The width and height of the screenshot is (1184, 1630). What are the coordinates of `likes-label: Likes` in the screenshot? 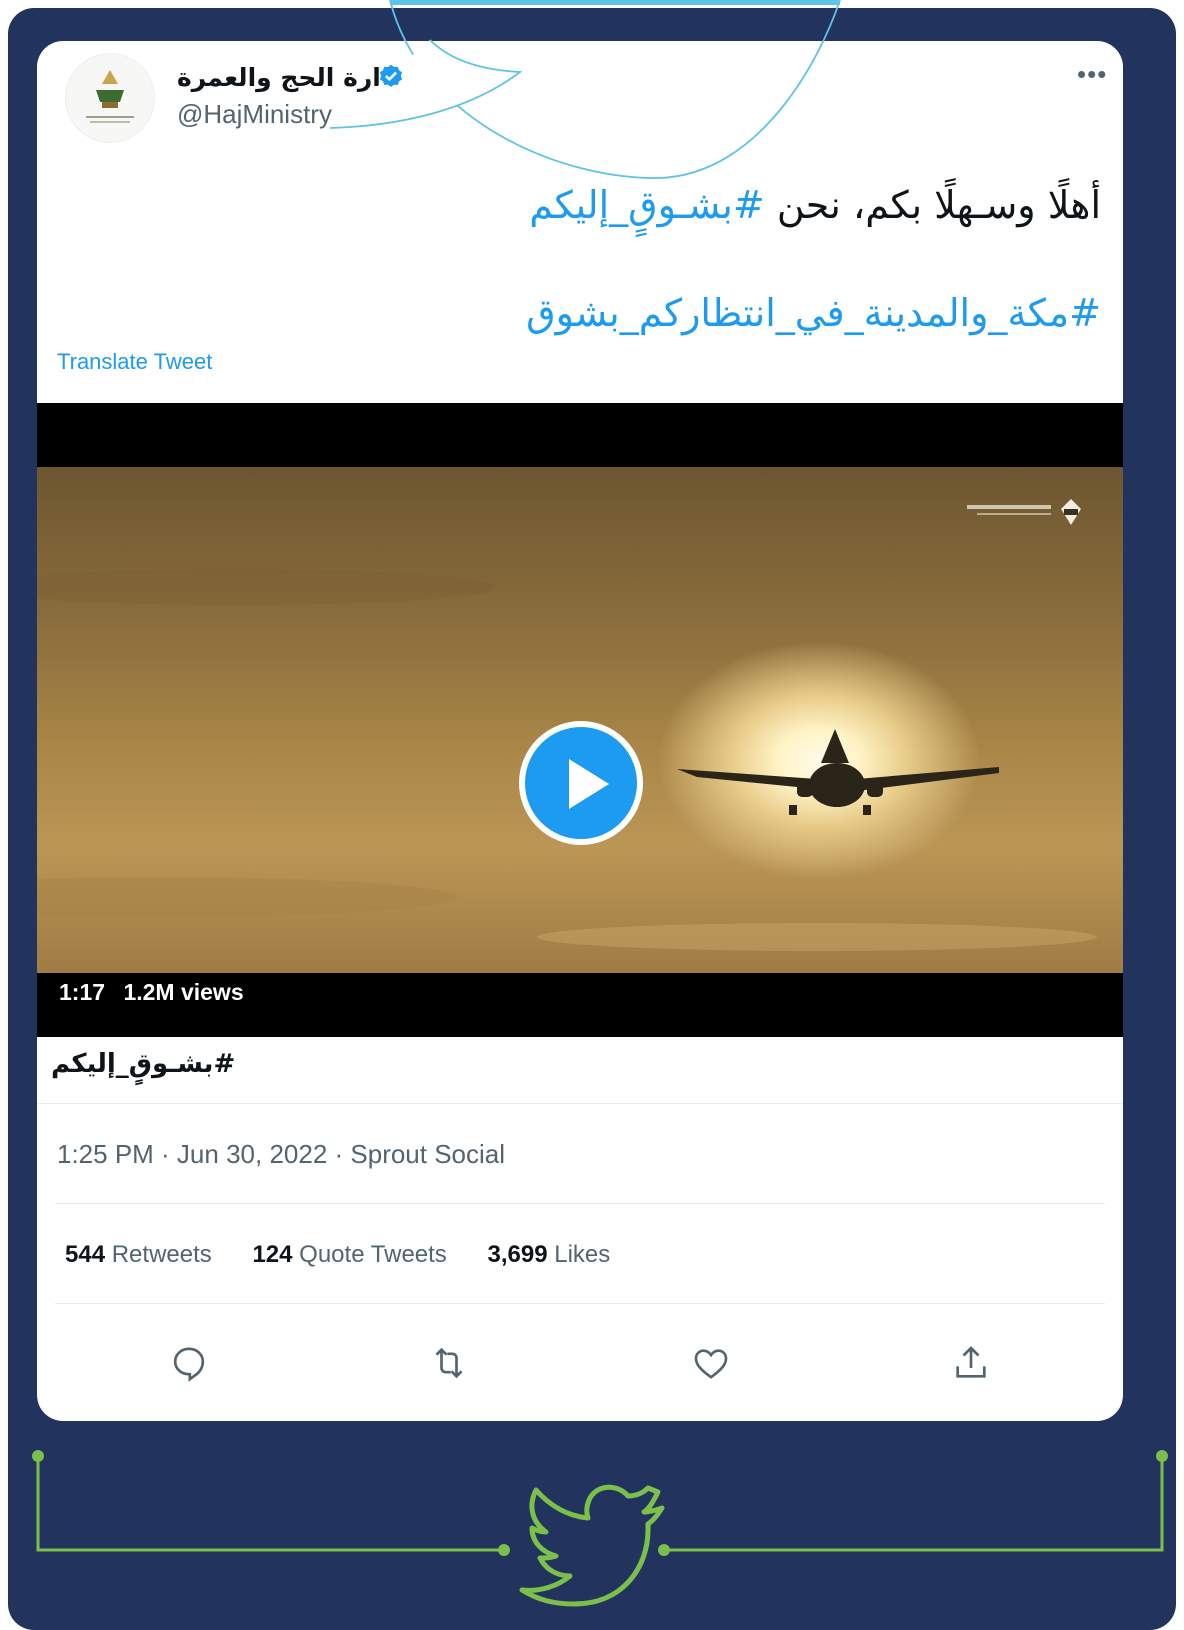 It's located at (582, 1254).